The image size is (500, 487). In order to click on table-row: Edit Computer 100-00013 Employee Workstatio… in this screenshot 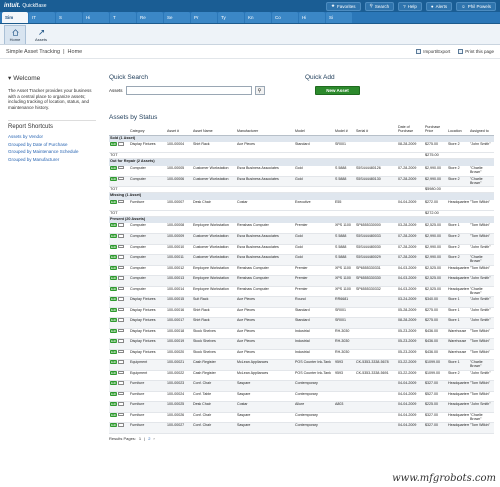, I will do `click(301, 281)`.